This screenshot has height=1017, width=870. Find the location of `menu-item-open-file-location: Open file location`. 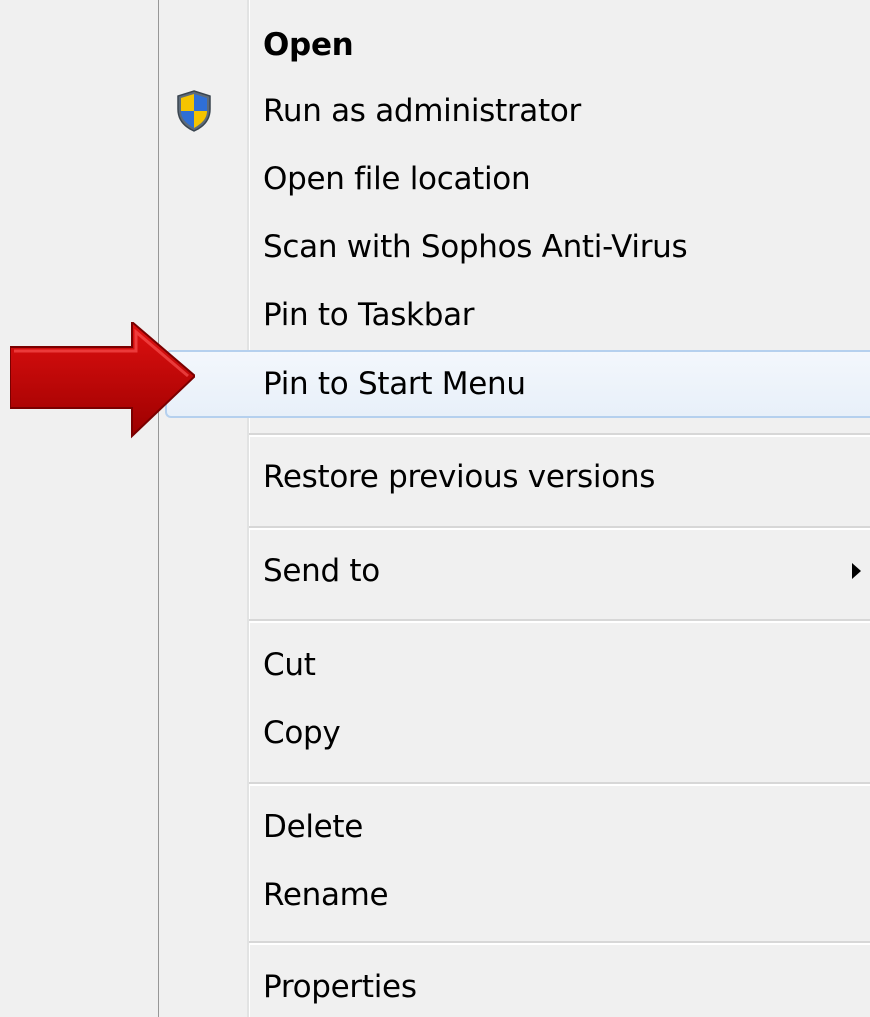

menu-item-open-file-location: Open file location is located at coordinates (514, 179).